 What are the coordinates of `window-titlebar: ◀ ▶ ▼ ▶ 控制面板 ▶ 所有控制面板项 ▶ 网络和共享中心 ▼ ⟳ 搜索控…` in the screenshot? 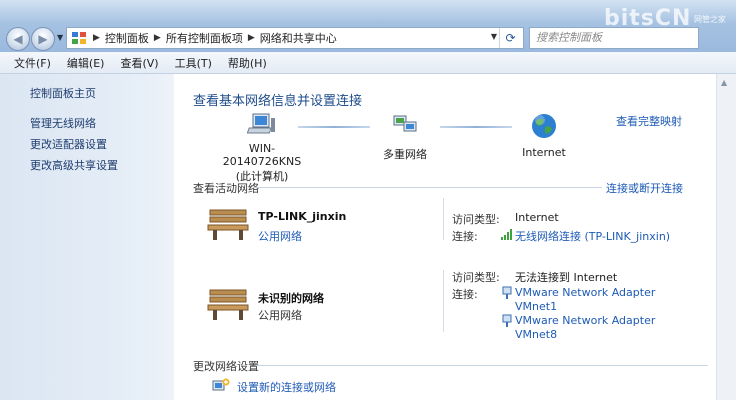 It's located at (368, 26).